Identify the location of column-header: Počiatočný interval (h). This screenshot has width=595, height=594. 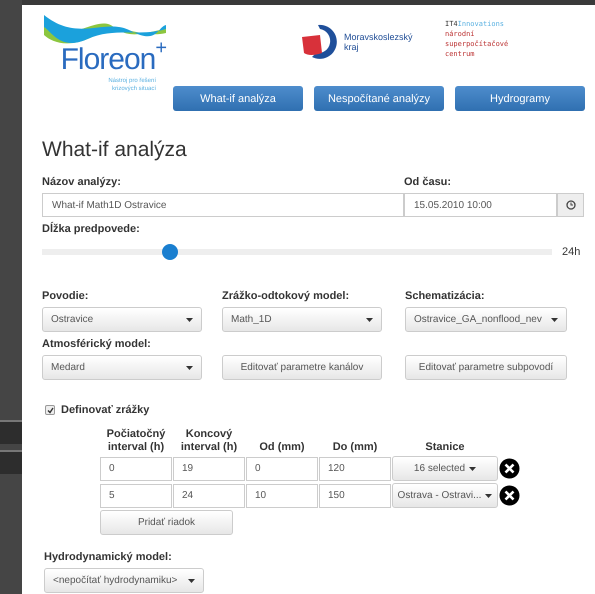
(136, 441).